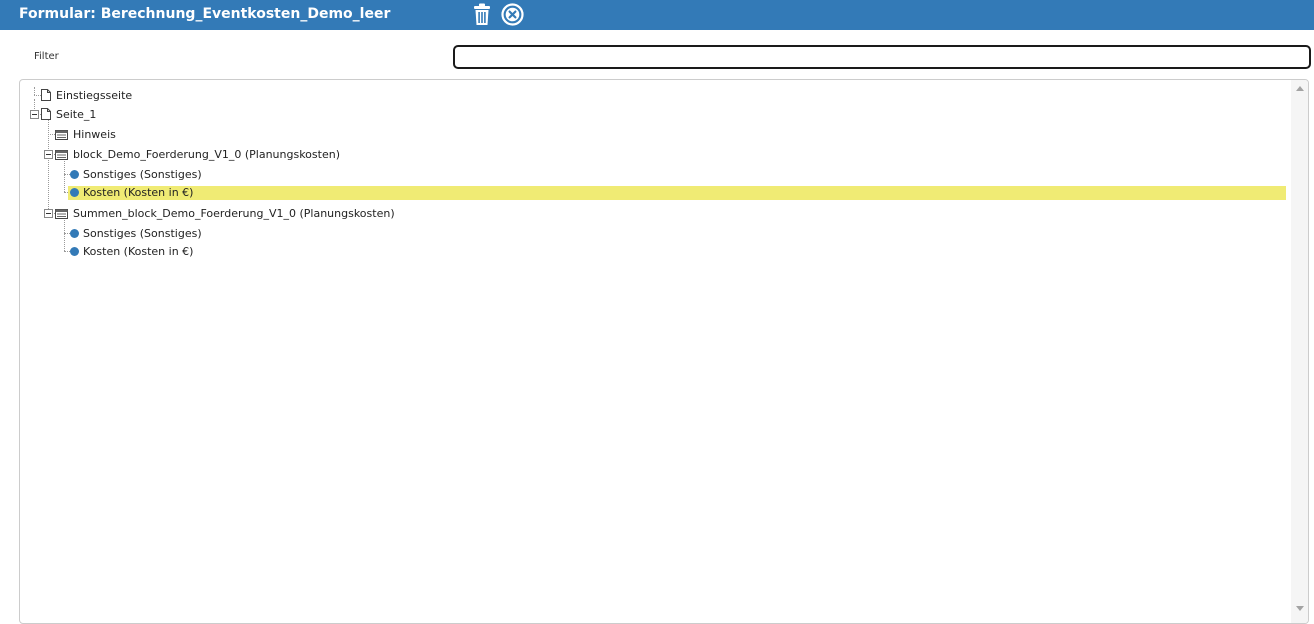  I want to click on tree-node-label: Einstiegsseite, so click(94, 95).